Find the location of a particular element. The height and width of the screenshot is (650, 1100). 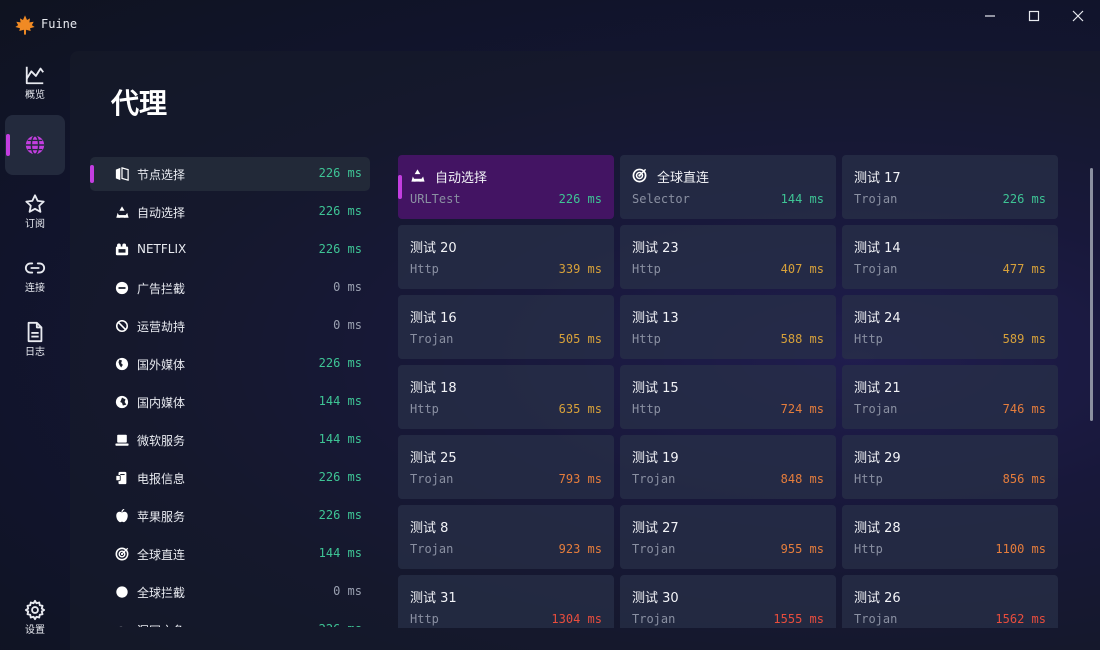

maximize-button is located at coordinates (1034, 16).